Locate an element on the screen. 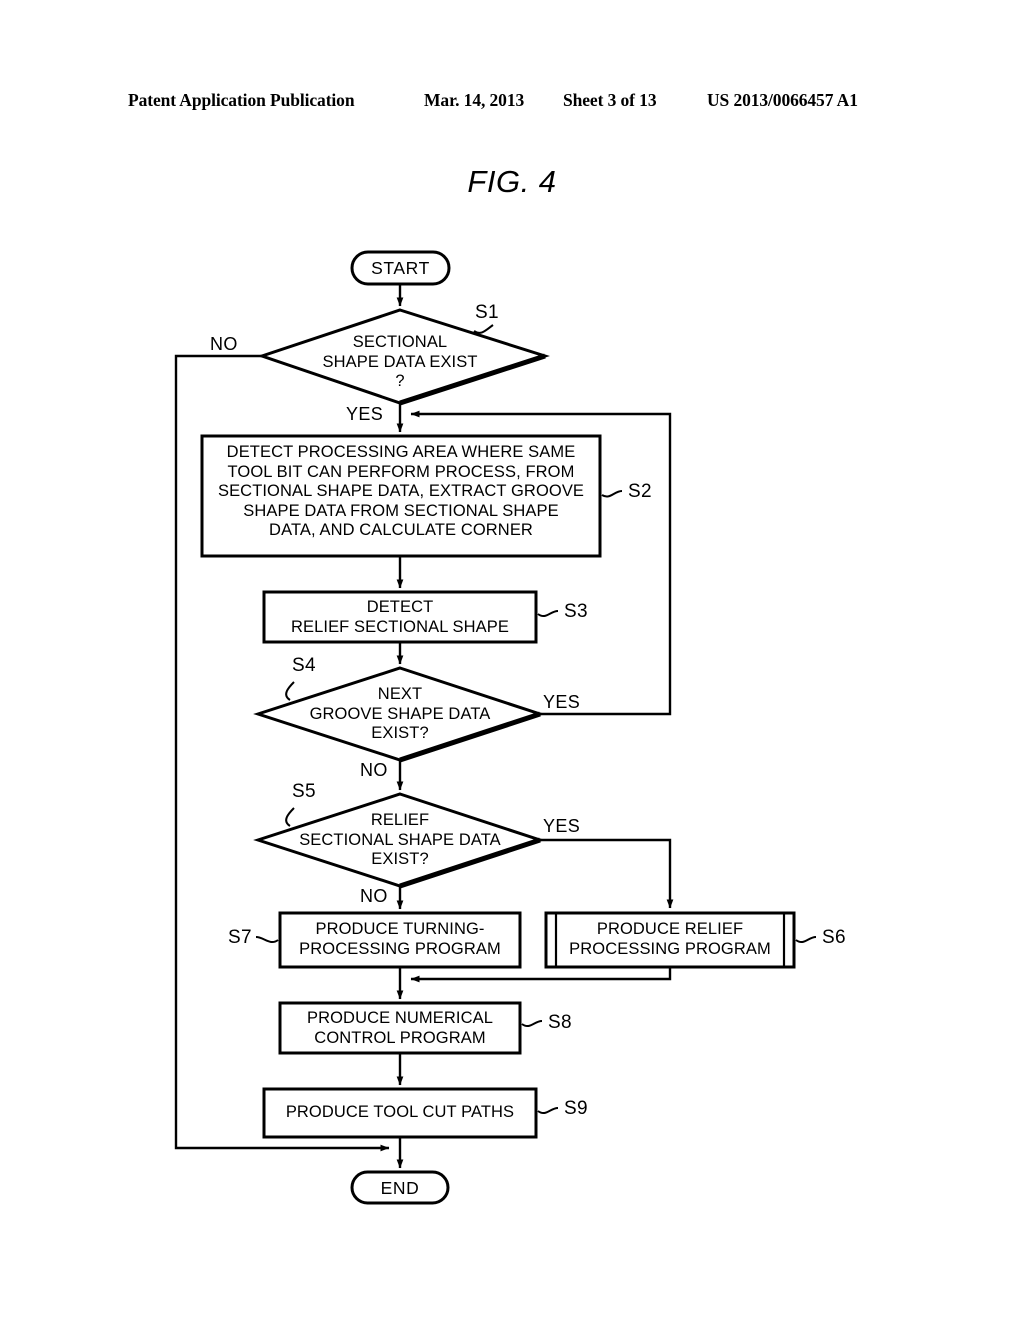  branch-label-s1-yes: YES is located at coordinates (365, 414).